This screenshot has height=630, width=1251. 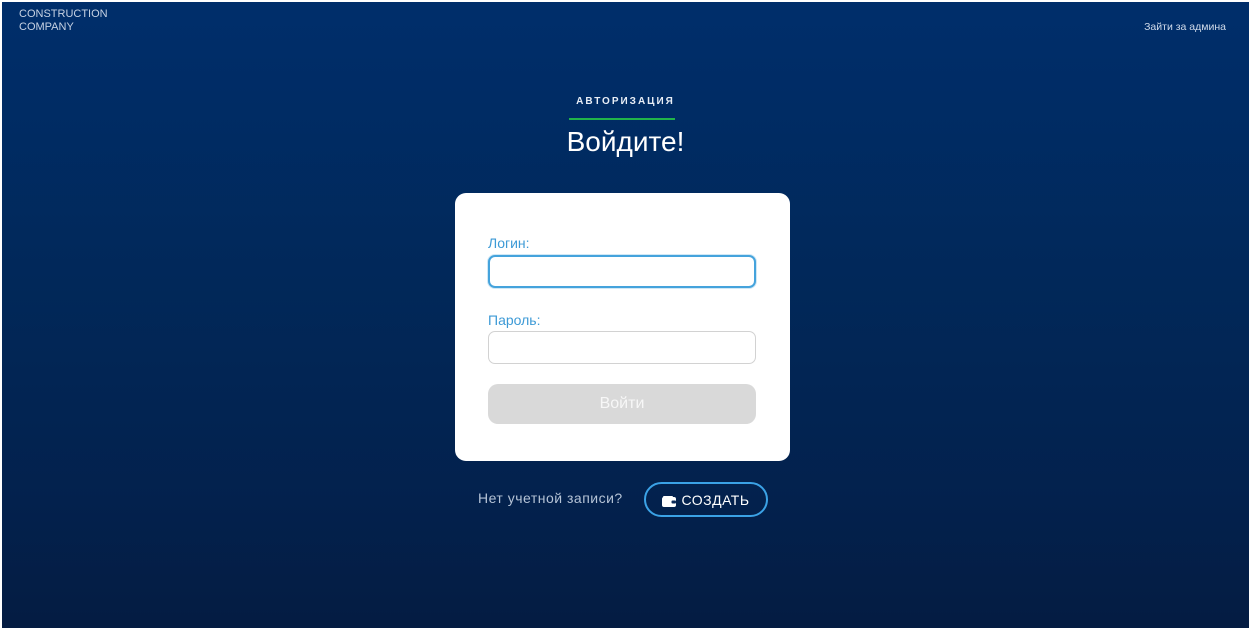 What do you see at coordinates (625, 141) in the screenshot?
I see `page-title: Войдите!` at bounding box center [625, 141].